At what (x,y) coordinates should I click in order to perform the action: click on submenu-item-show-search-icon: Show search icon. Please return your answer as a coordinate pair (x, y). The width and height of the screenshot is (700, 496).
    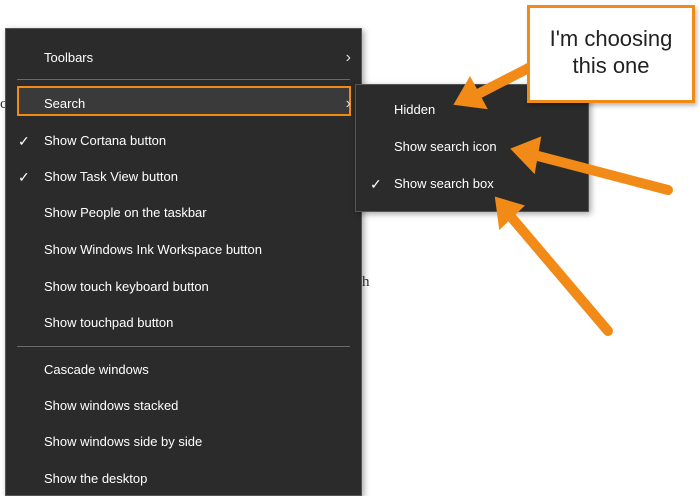
    Looking at the image, I should click on (472, 147).